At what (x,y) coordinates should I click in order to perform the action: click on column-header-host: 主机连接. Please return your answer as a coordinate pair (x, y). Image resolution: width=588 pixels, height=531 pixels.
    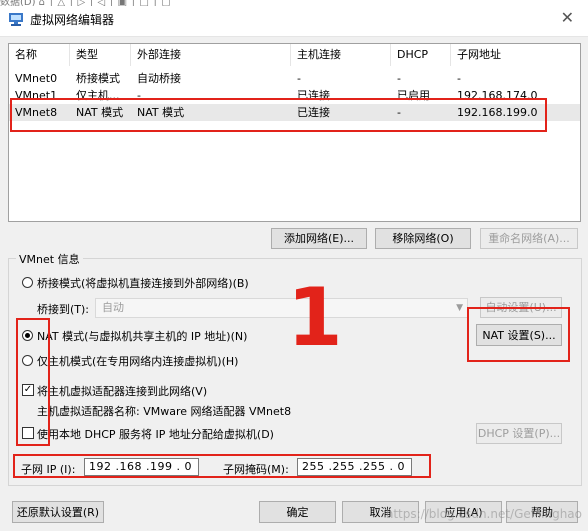
    Looking at the image, I should click on (341, 55).